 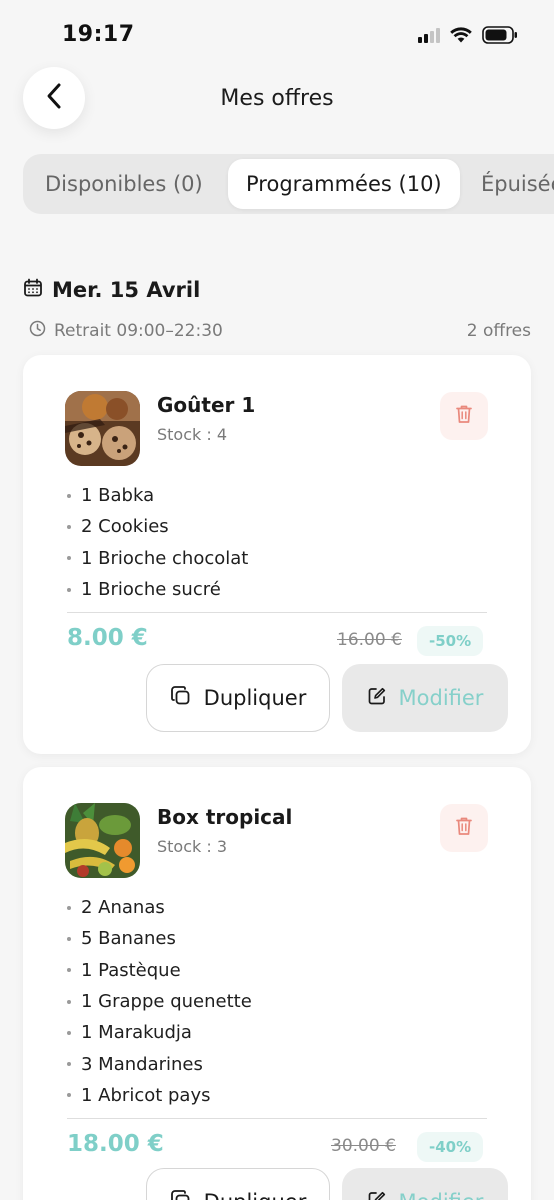 I want to click on discount-badge: -40%, so click(x=450, y=1147).